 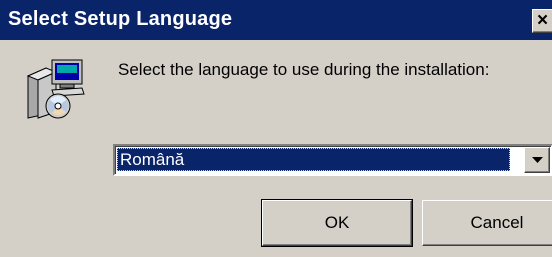 I want to click on close-icon: ×, so click(x=543, y=20).